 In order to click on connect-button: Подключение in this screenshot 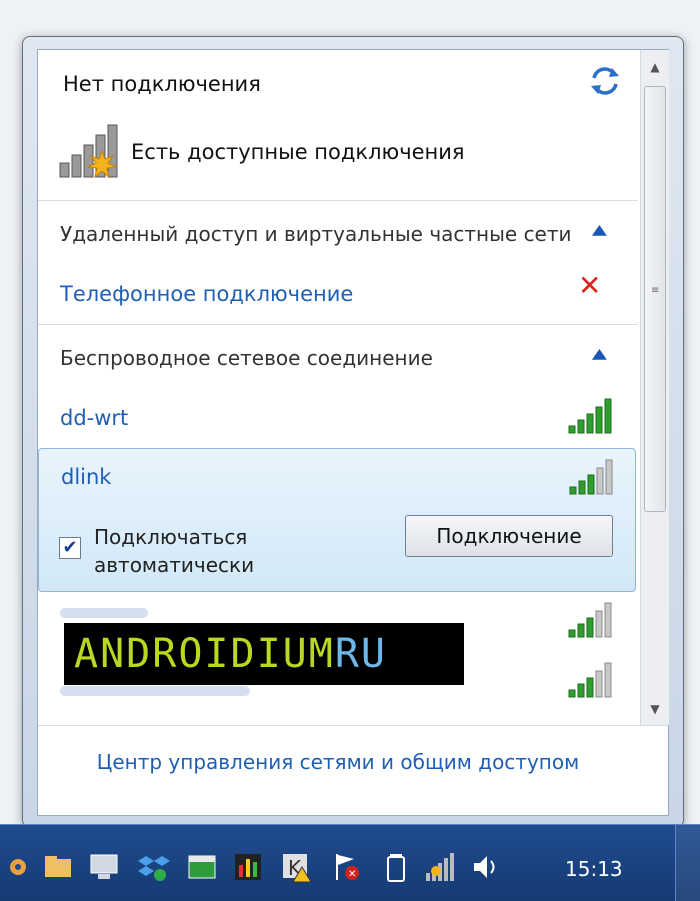, I will do `click(509, 536)`.